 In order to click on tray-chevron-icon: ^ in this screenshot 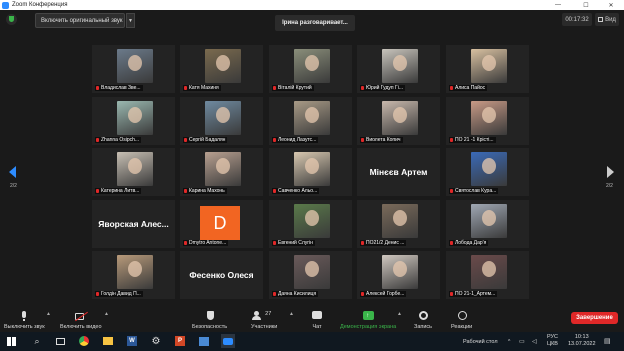, I will do `click(509, 342)`.